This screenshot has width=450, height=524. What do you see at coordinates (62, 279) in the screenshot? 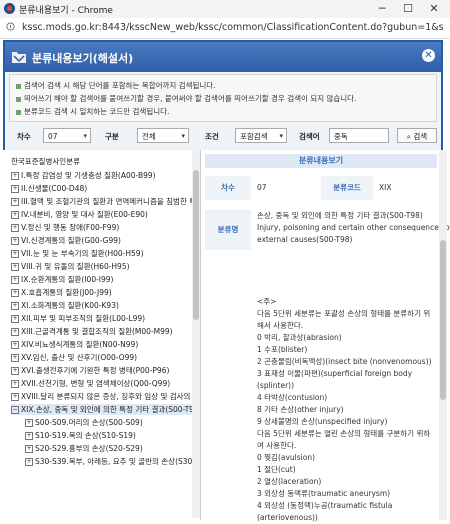
I see `tree-item: + IX.순환계통의 질환(I00-I99)` at bounding box center [62, 279].